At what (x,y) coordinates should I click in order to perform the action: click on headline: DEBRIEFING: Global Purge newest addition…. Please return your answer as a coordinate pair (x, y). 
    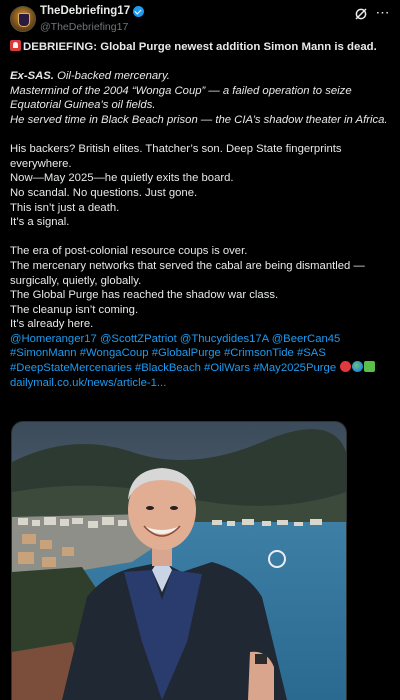
    Looking at the image, I should click on (200, 47).